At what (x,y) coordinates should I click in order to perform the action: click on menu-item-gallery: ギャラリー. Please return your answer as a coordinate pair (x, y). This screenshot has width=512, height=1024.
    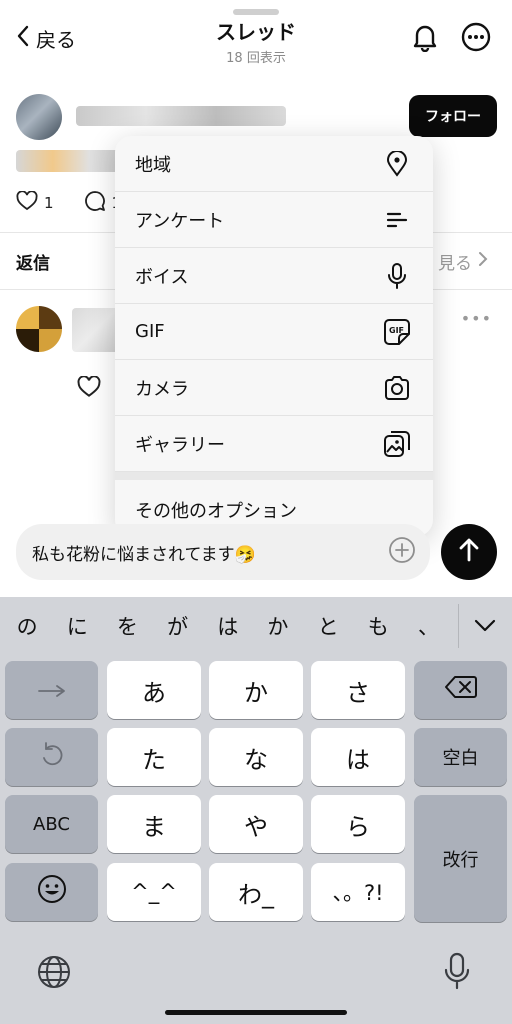
    Looking at the image, I should click on (274, 444).